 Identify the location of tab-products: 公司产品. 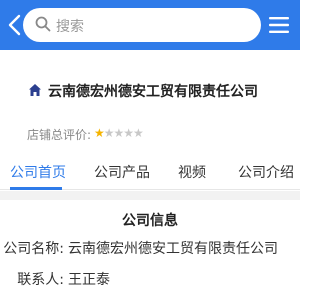
(122, 172).